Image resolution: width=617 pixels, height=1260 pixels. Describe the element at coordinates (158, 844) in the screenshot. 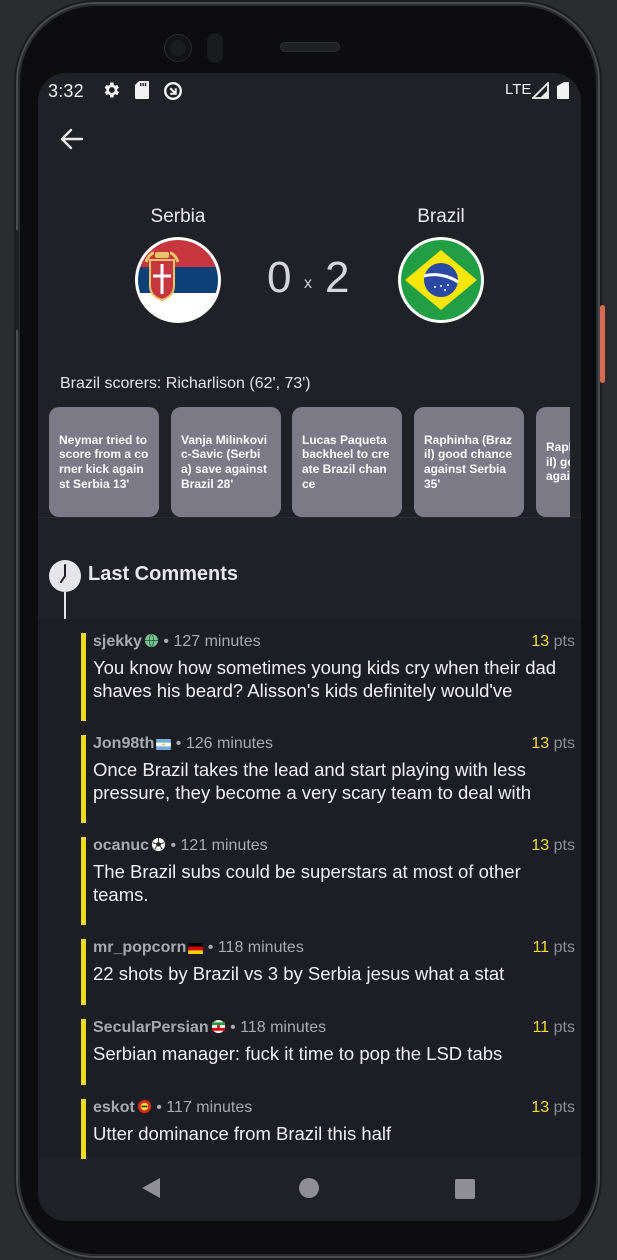

I see `soccer-ball-icon` at that location.